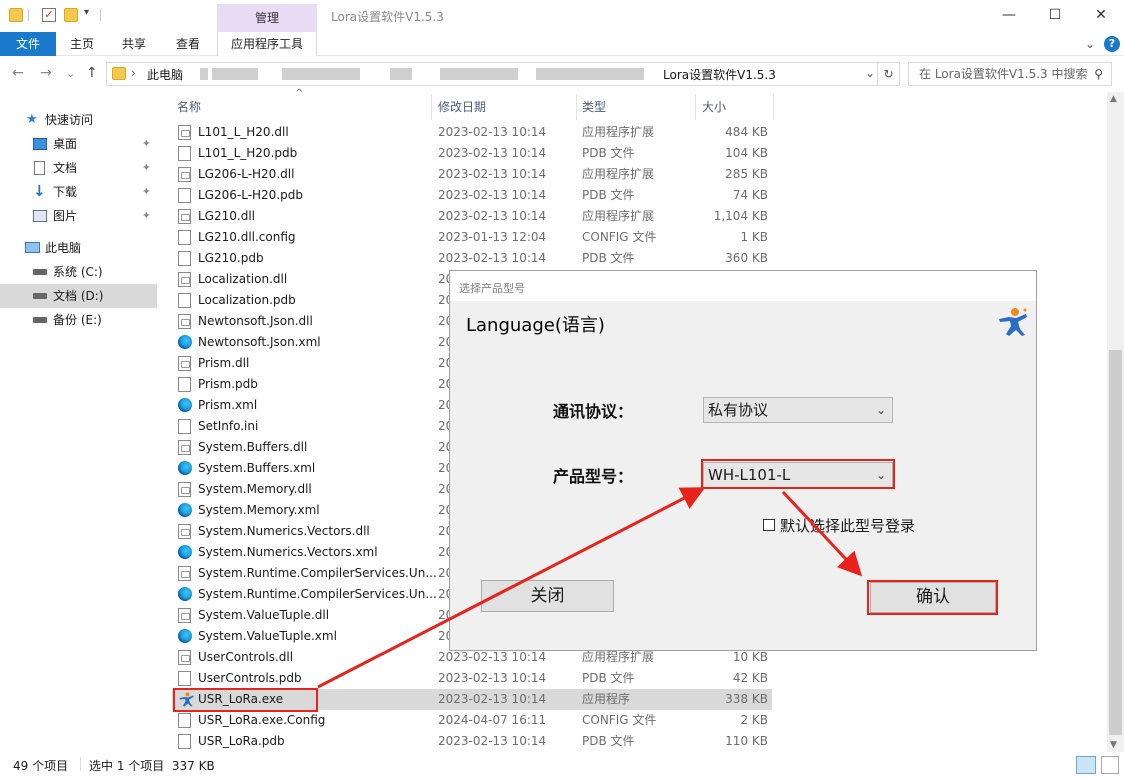 The width and height of the screenshot is (1124, 779). What do you see at coordinates (1009, 16) in the screenshot?
I see `minimize-button: —` at bounding box center [1009, 16].